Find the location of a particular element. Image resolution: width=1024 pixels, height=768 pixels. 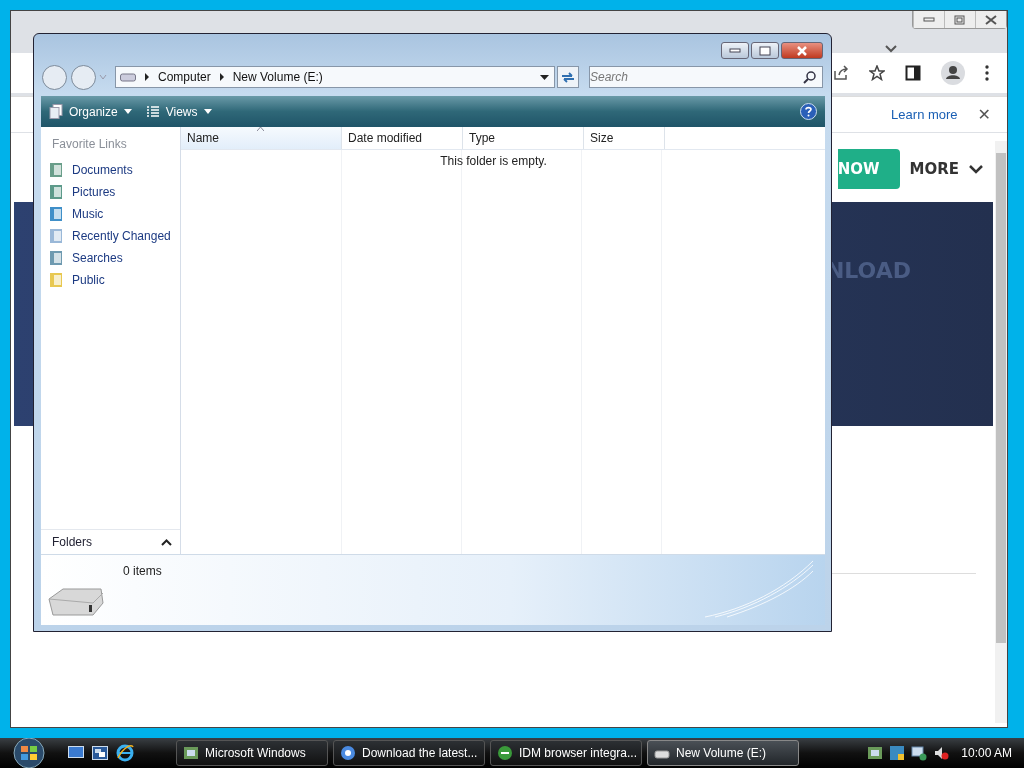

desktop-icon is located at coordinates (76, 753).